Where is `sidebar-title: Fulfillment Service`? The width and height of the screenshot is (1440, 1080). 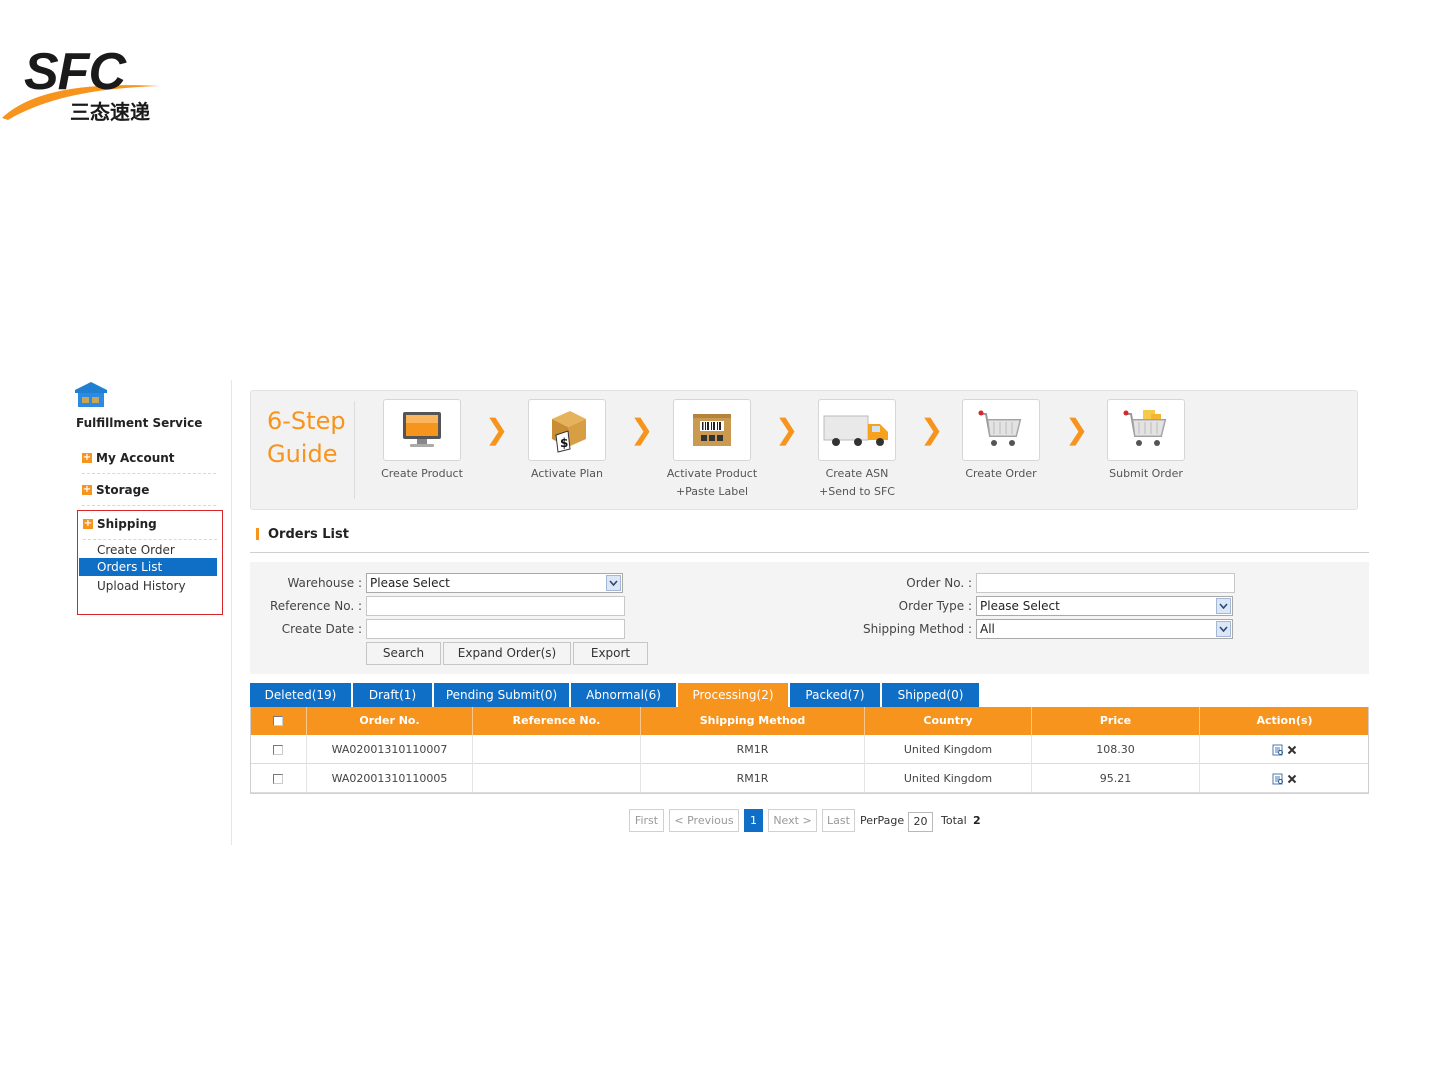
sidebar-title: Fulfillment Service is located at coordinates (139, 423).